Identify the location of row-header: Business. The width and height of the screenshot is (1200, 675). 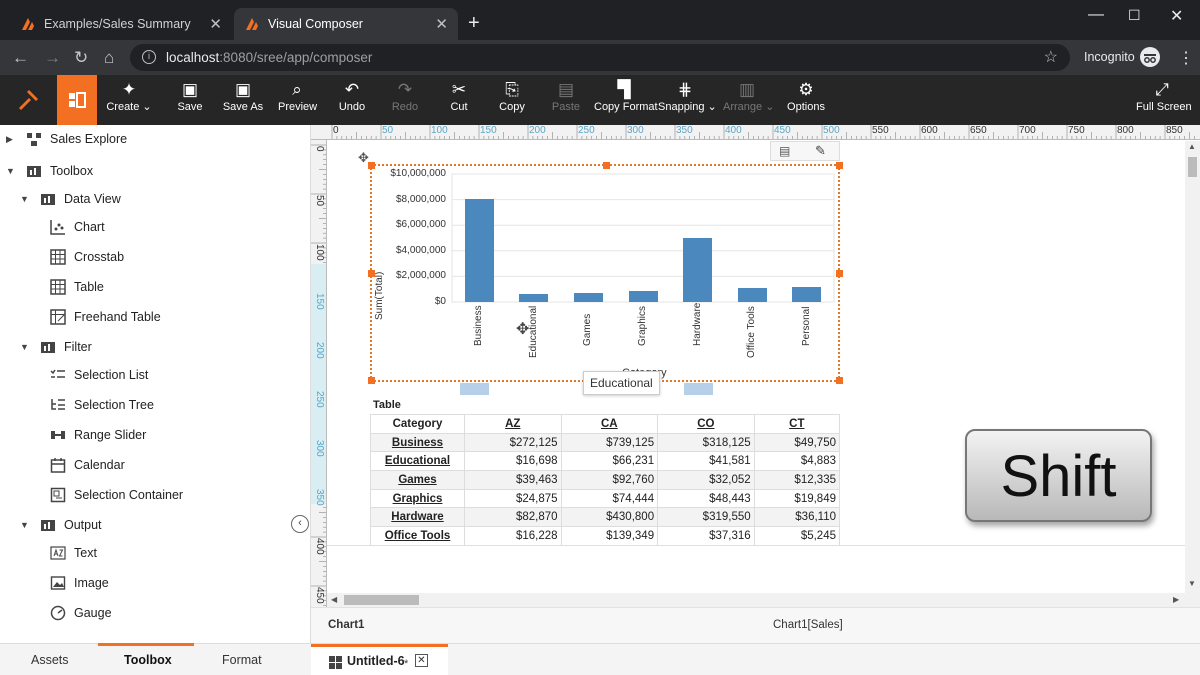
(417, 442).